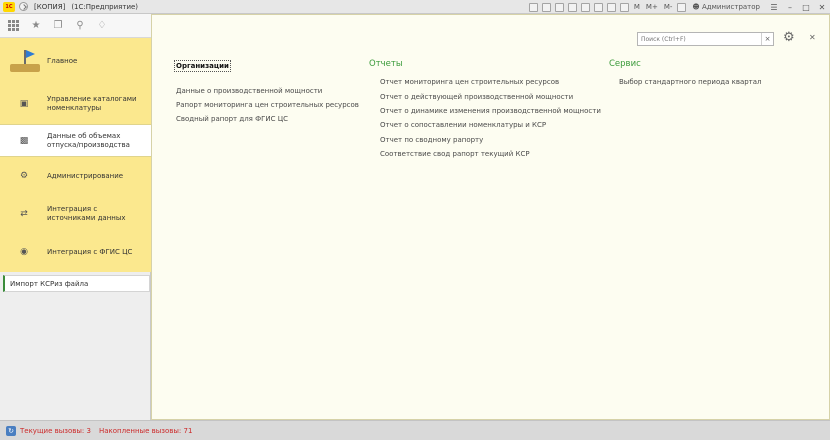  Describe the element at coordinates (790, 7) in the screenshot. I see `minimize-icon: –` at that location.